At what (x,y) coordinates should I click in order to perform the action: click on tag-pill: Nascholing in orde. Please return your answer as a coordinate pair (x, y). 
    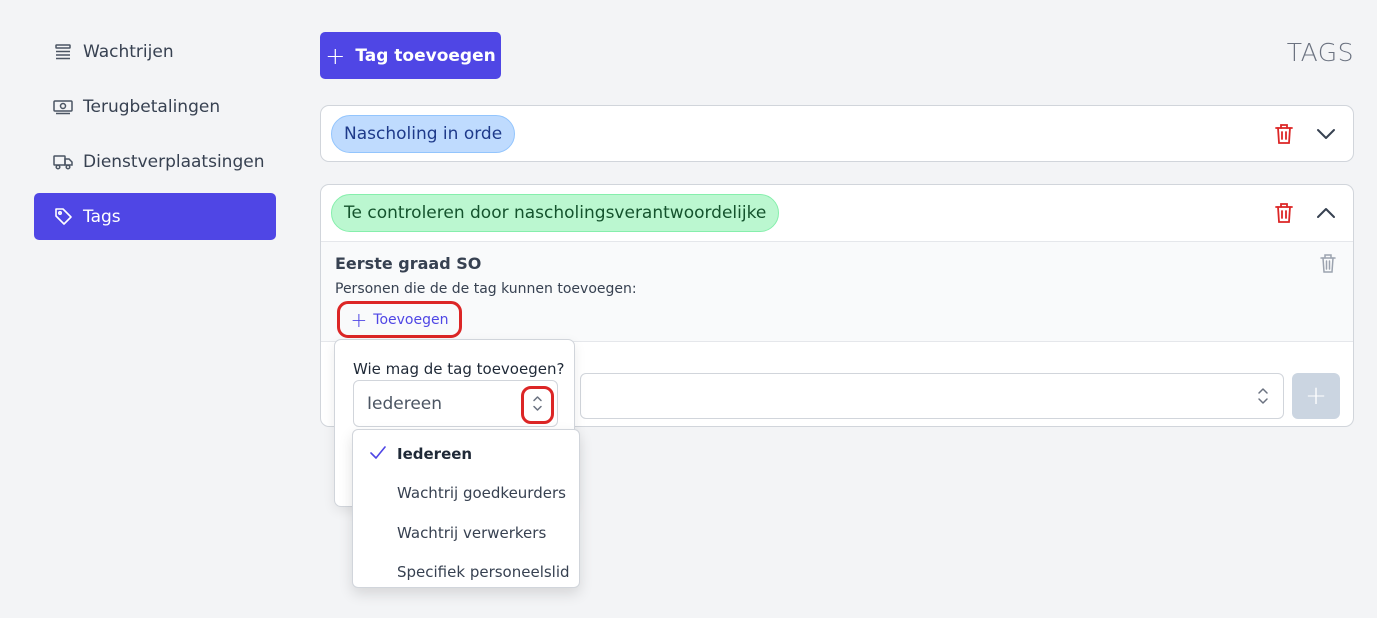
    Looking at the image, I should click on (423, 134).